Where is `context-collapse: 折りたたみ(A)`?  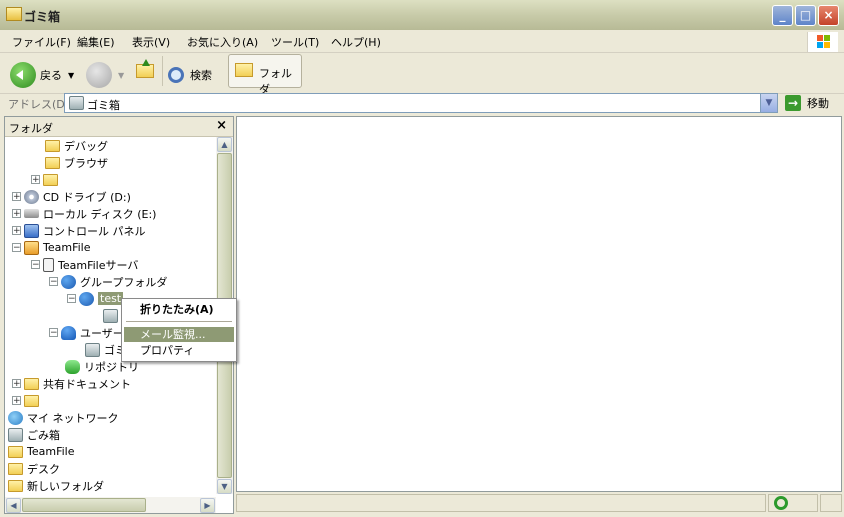 context-collapse: 折りたたみ(A) is located at coordinates (179, 309).